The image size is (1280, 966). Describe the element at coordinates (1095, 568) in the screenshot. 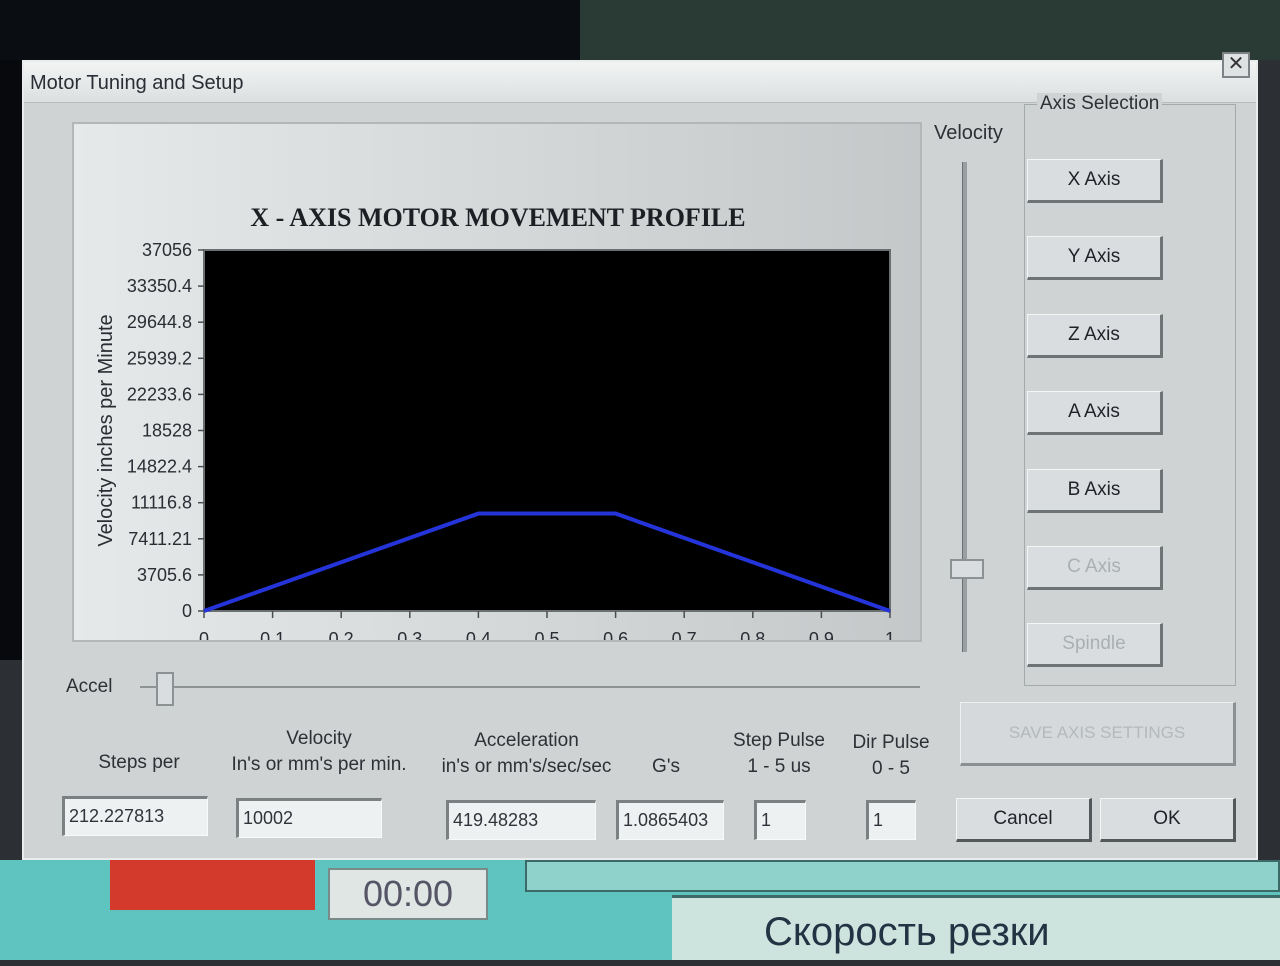

I see `c-axis-button: C Axis` at that location.